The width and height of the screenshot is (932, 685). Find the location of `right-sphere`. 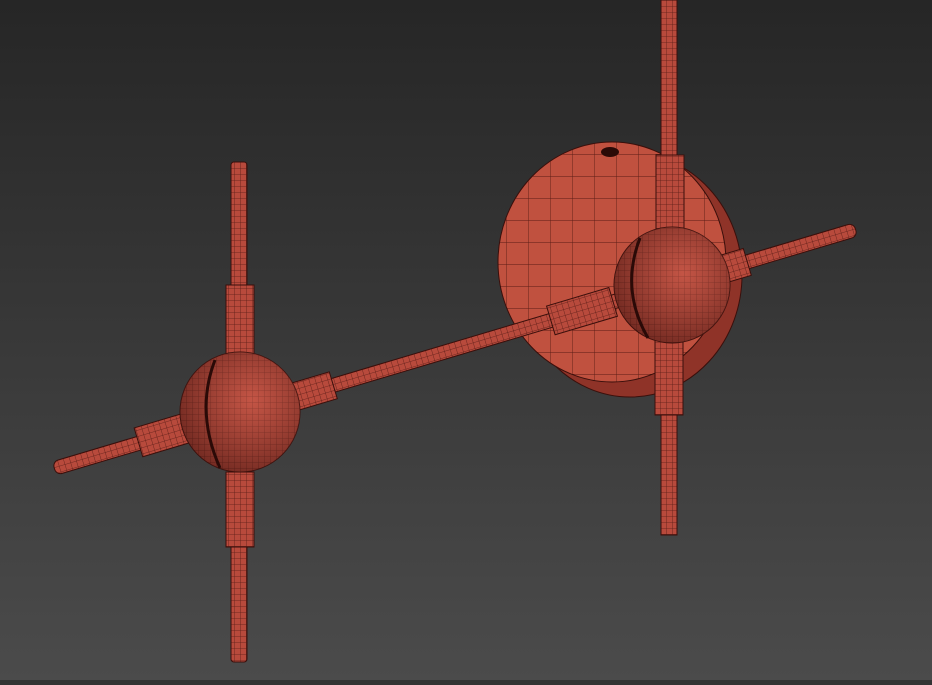

right-sphere is located at coordinates (672, 285).